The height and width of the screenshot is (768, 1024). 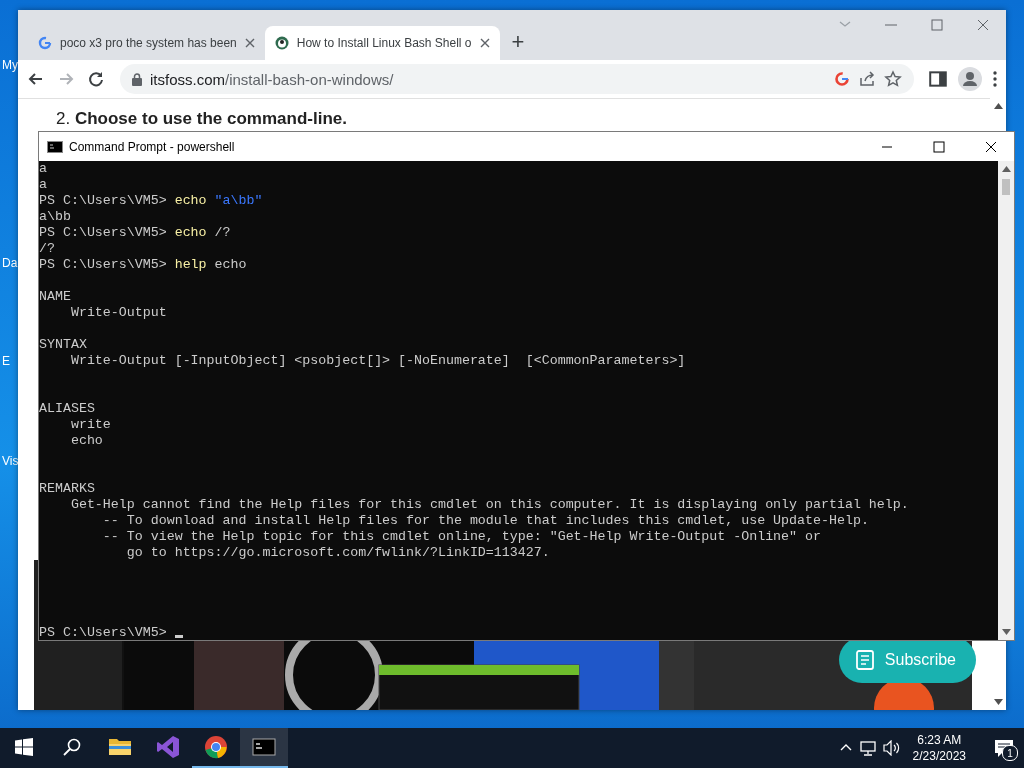 What do you see at coordinates (939, 740) in the screenshot?
I see `clock-time: 6:23 AM` at bounding box center [939, 740].